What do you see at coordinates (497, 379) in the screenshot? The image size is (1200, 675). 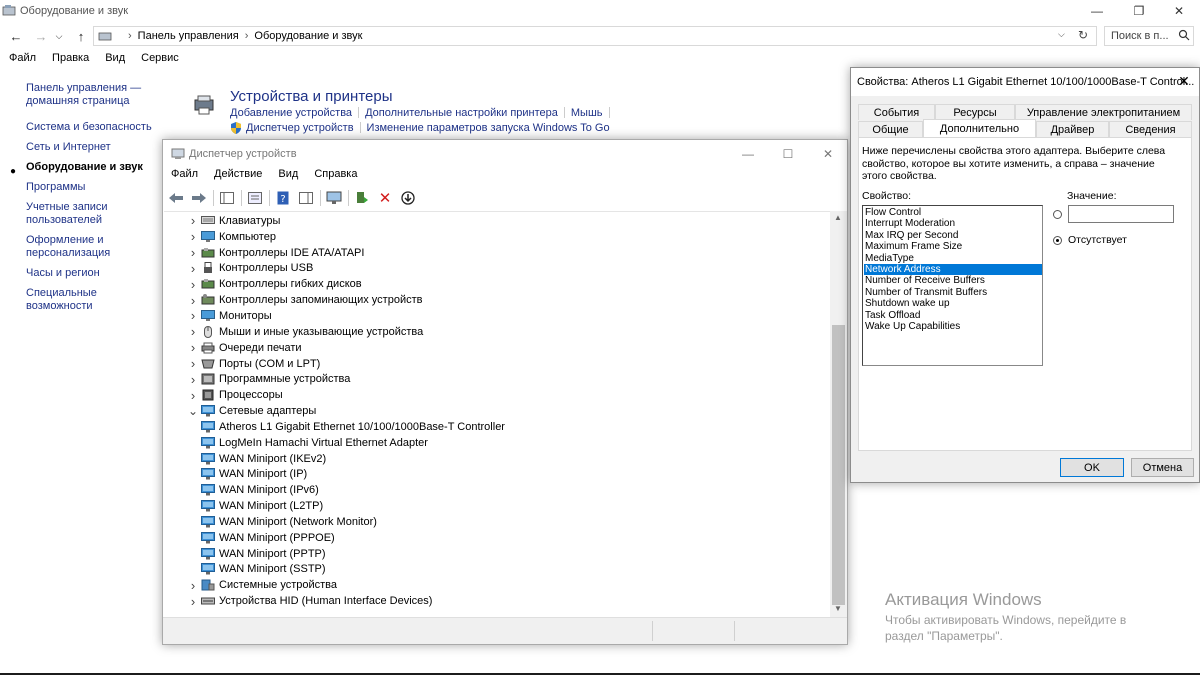 I see `device-category: › Программные устройства` at bounding box center [497, 379].